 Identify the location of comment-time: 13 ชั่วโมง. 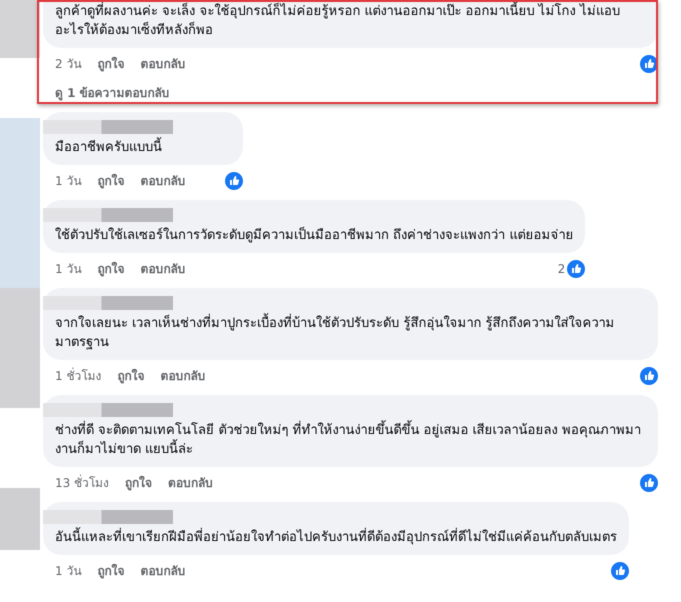
(82, 483).